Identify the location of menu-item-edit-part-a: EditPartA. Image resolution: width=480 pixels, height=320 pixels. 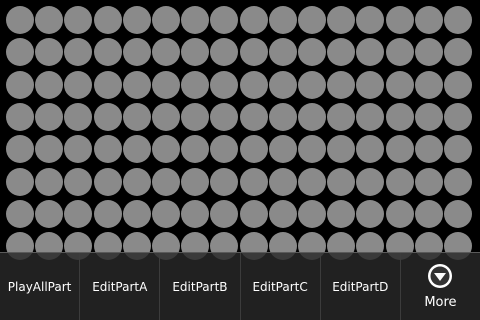
(120, 286).